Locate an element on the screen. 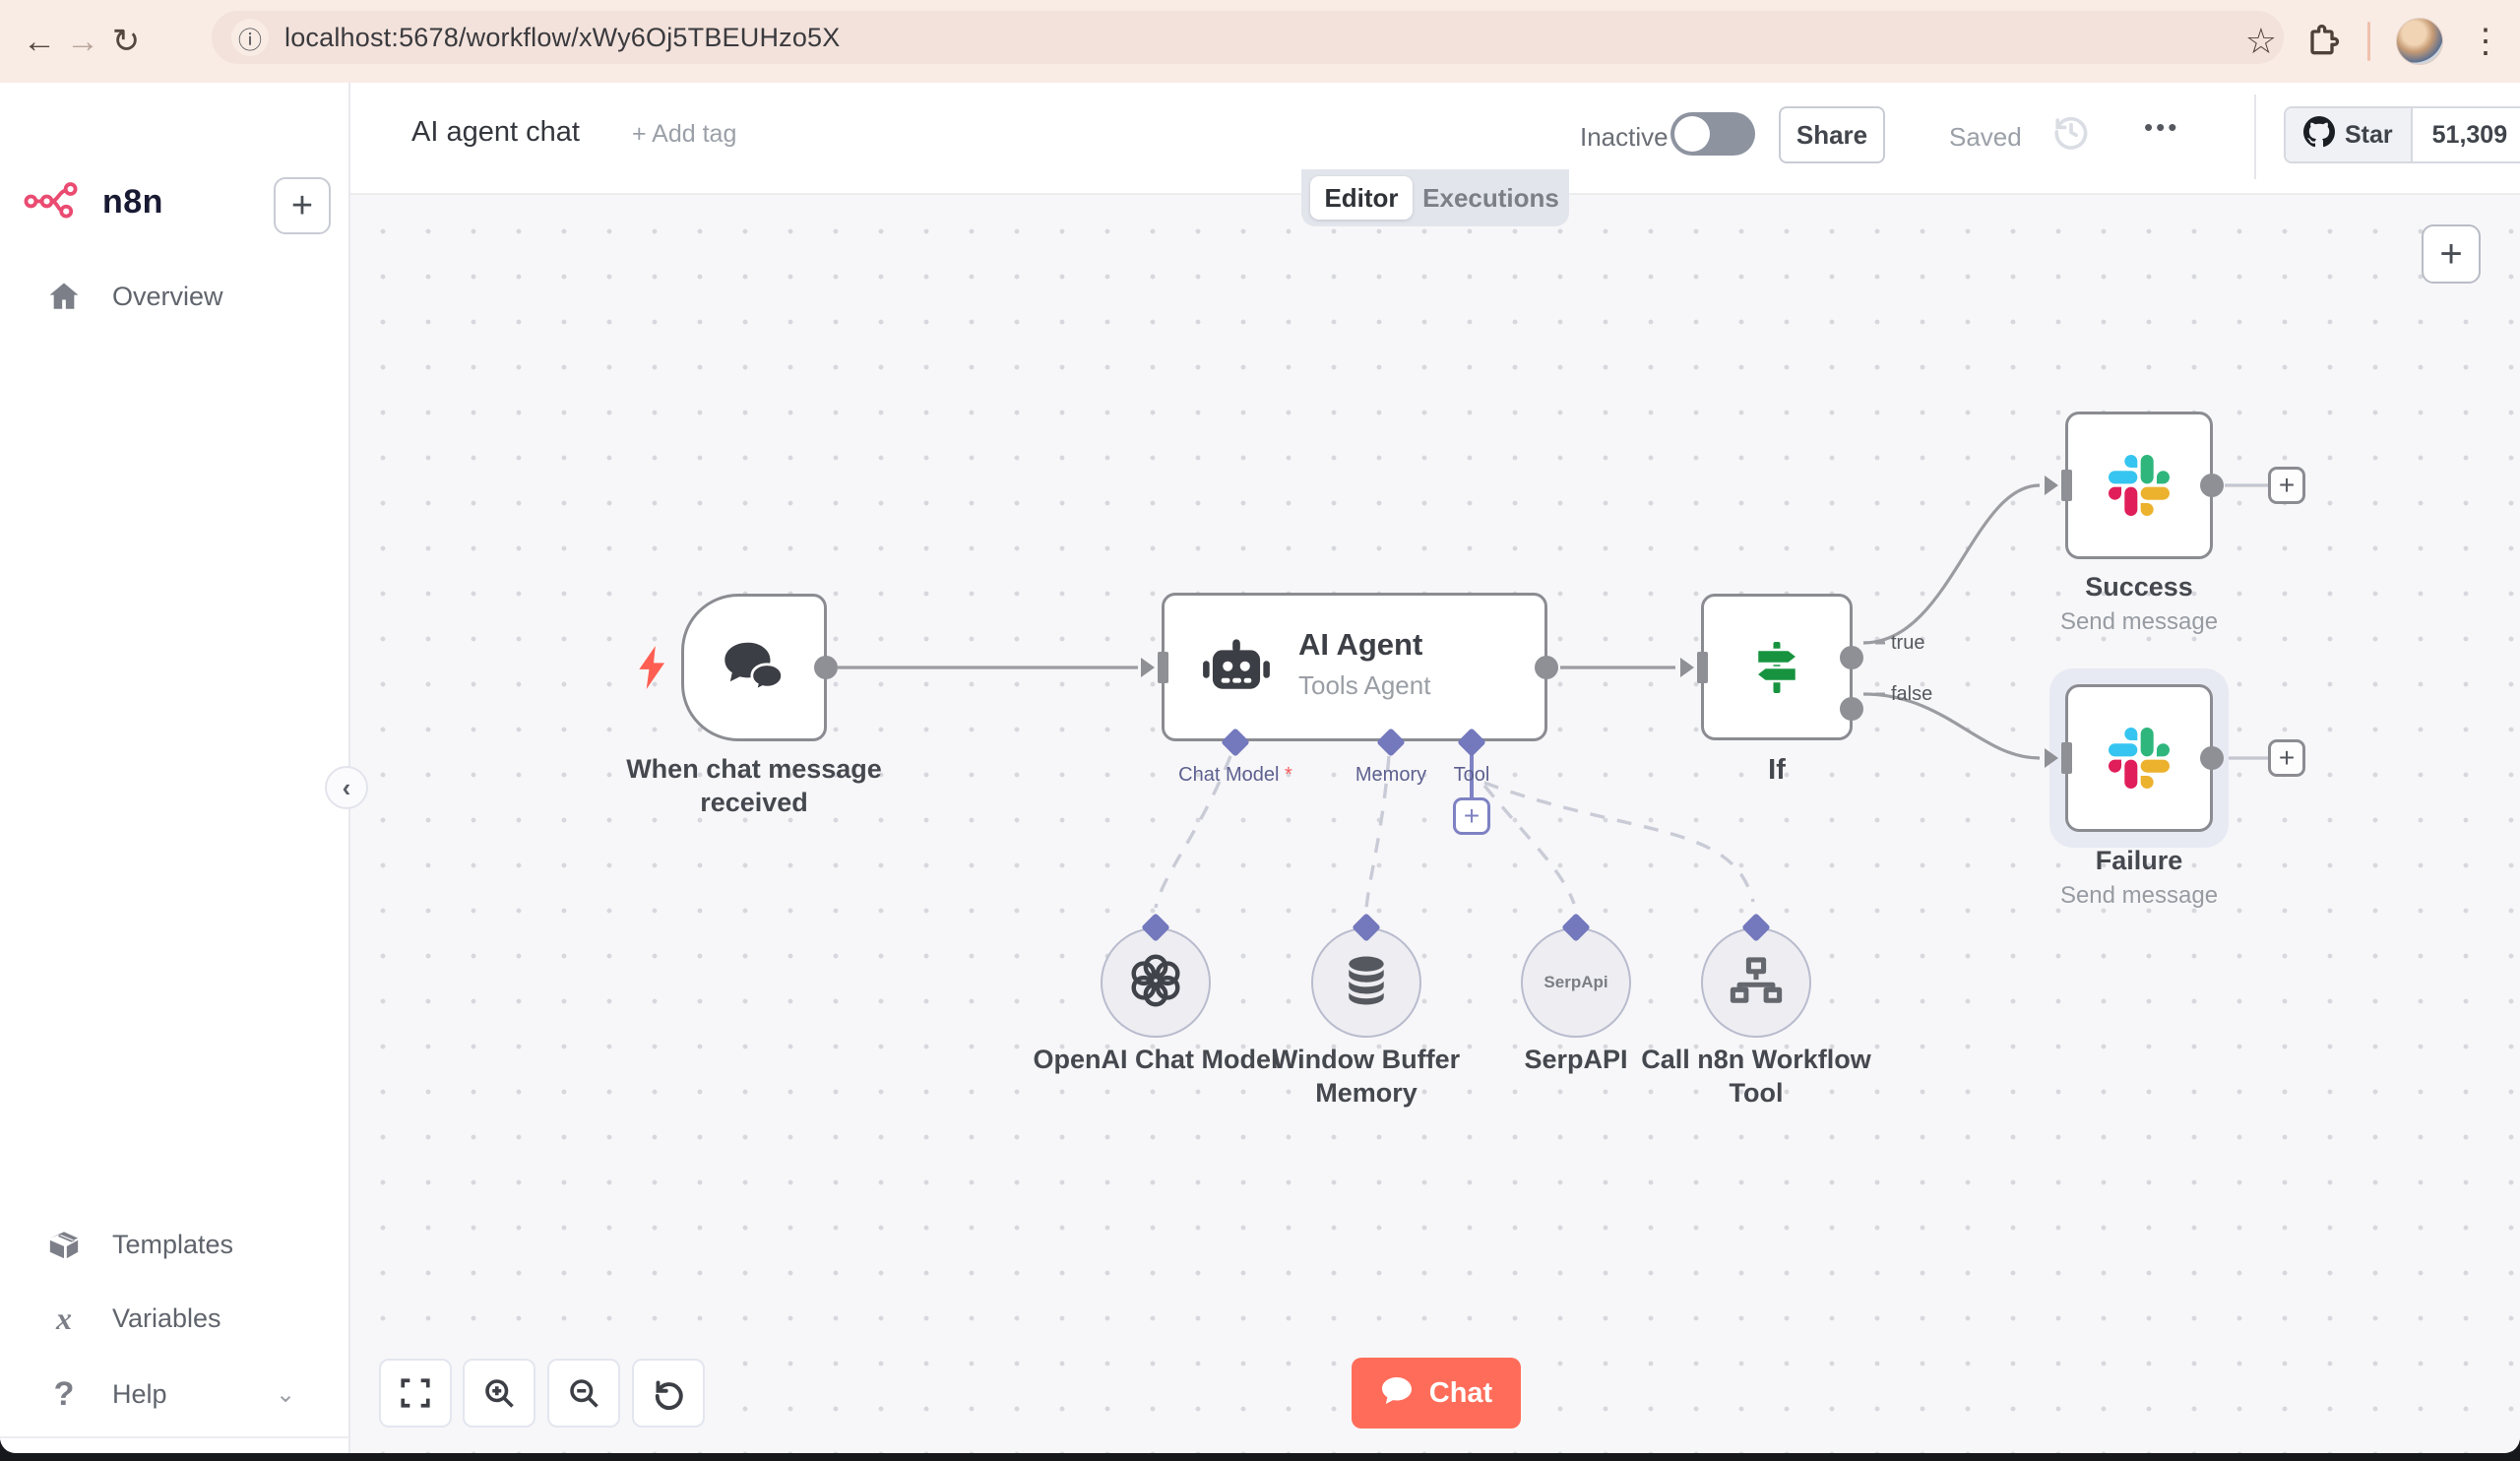  status-label: Inactive is located at coordinates (1624, 137).